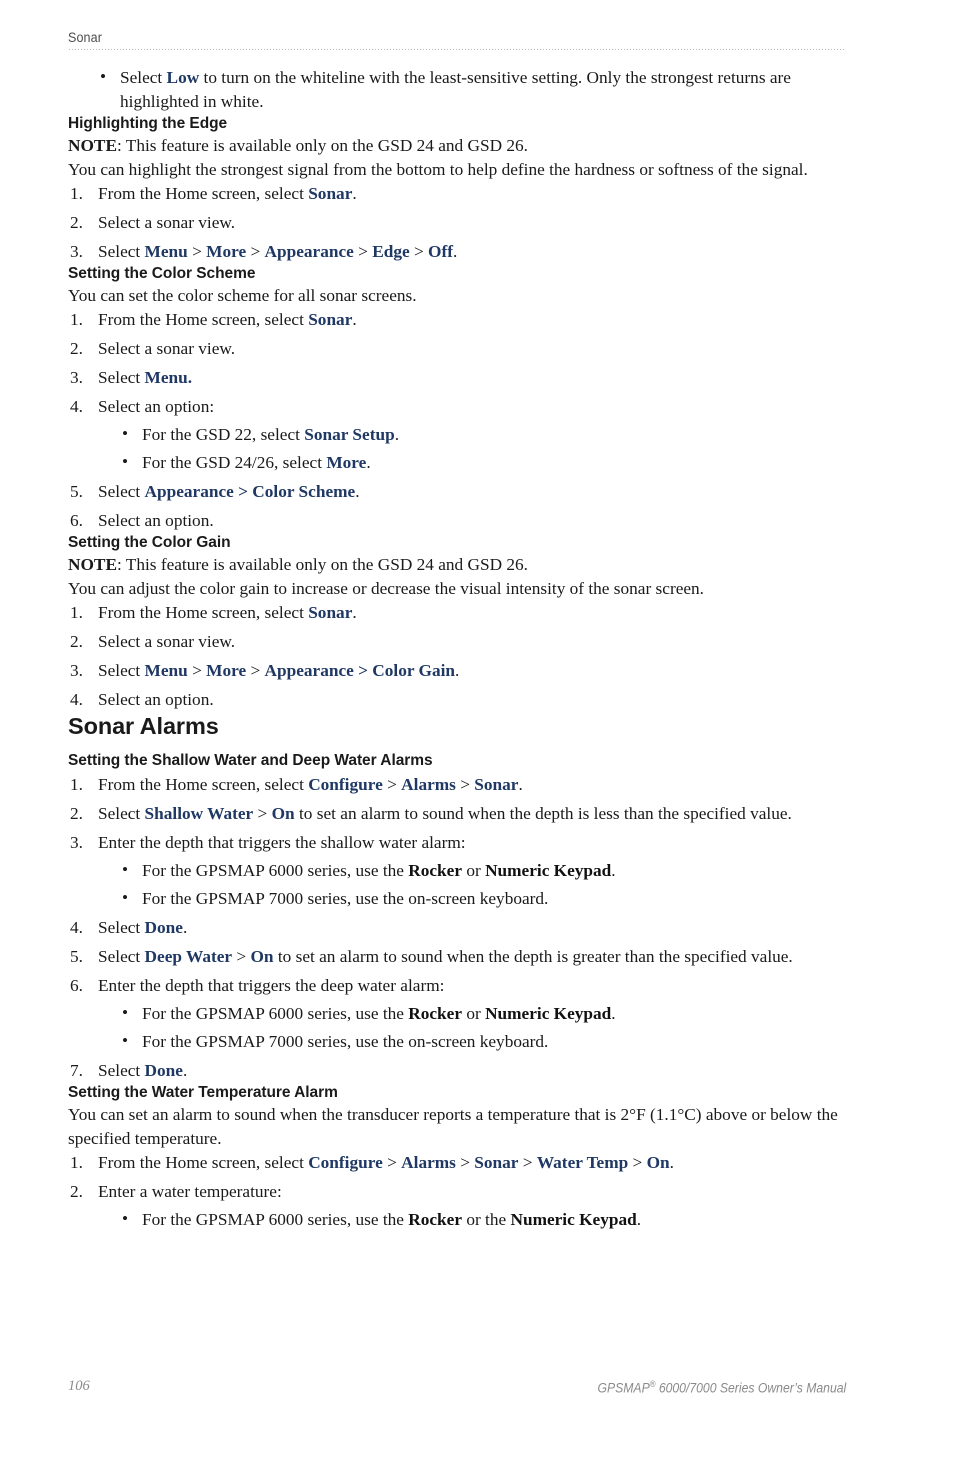  I want to click on ui-term: Configure, so click(345, 784).